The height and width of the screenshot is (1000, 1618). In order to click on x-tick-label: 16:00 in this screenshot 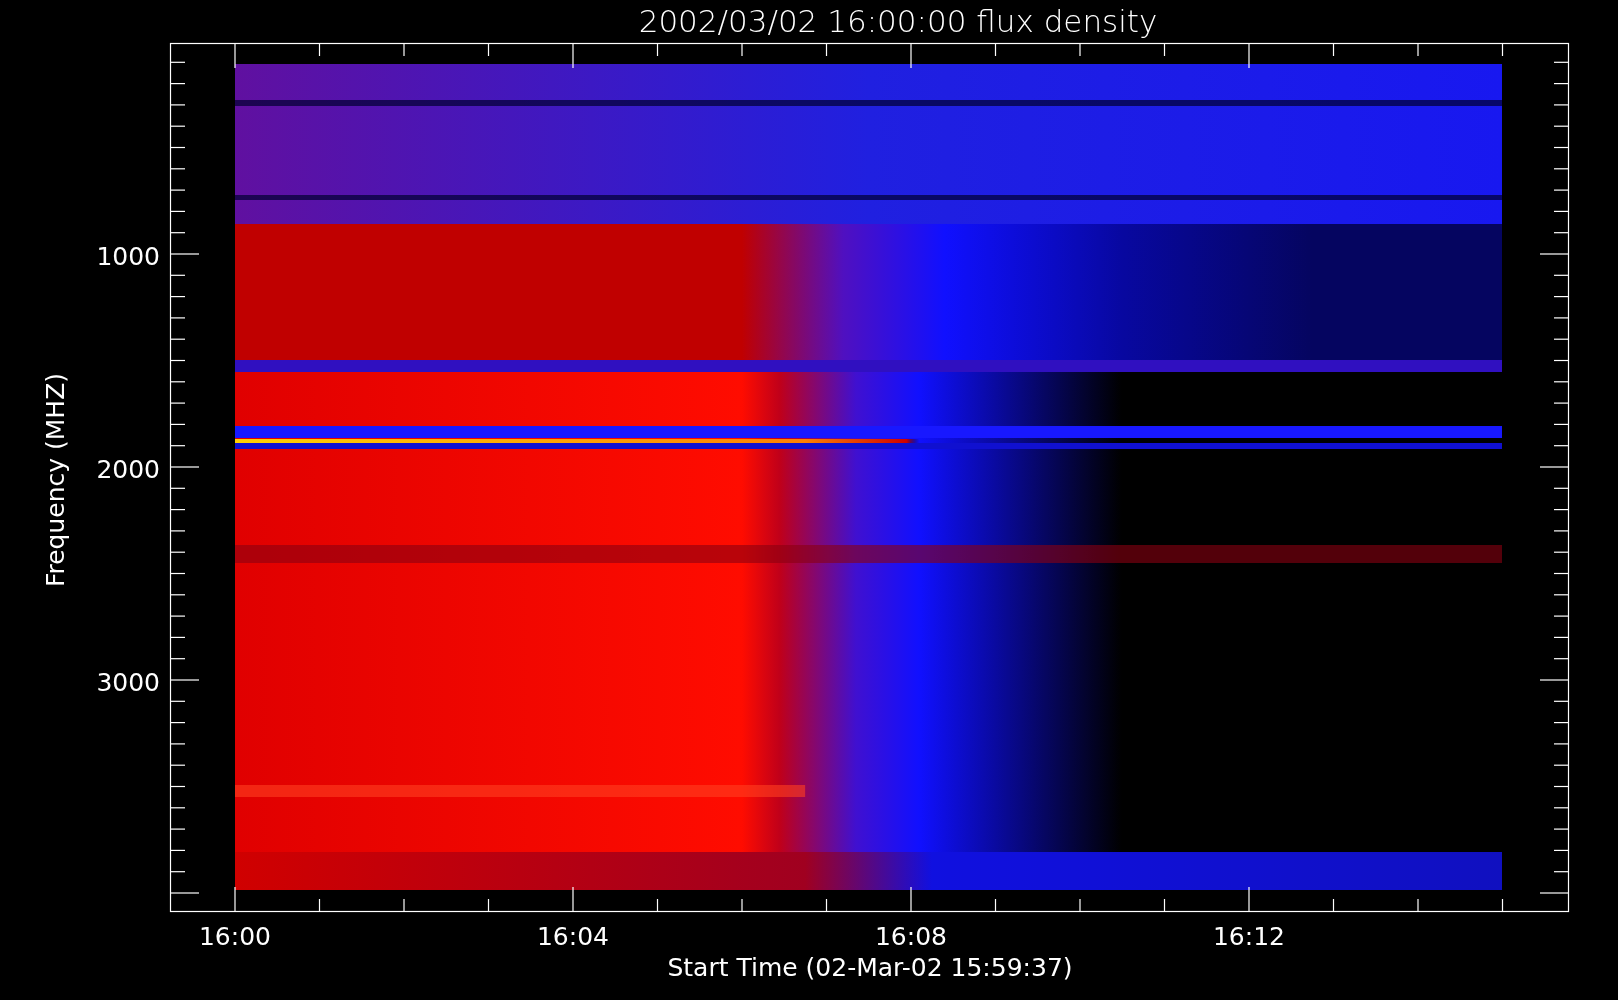, I will do `click(235, 936)`.